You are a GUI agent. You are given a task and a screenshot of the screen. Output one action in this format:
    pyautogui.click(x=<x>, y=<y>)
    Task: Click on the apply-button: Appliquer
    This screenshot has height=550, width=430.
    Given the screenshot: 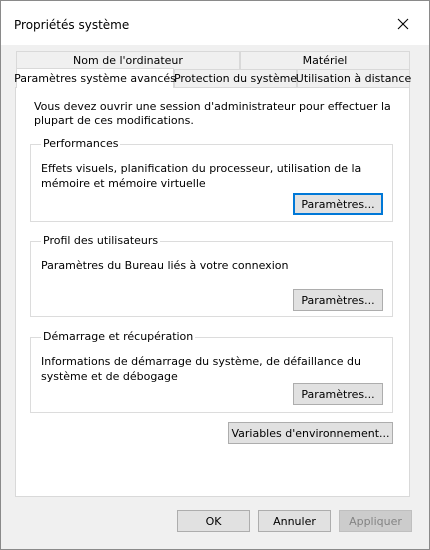 What is the action you would take?
    pyautogui.click(x=375, y=521)
    